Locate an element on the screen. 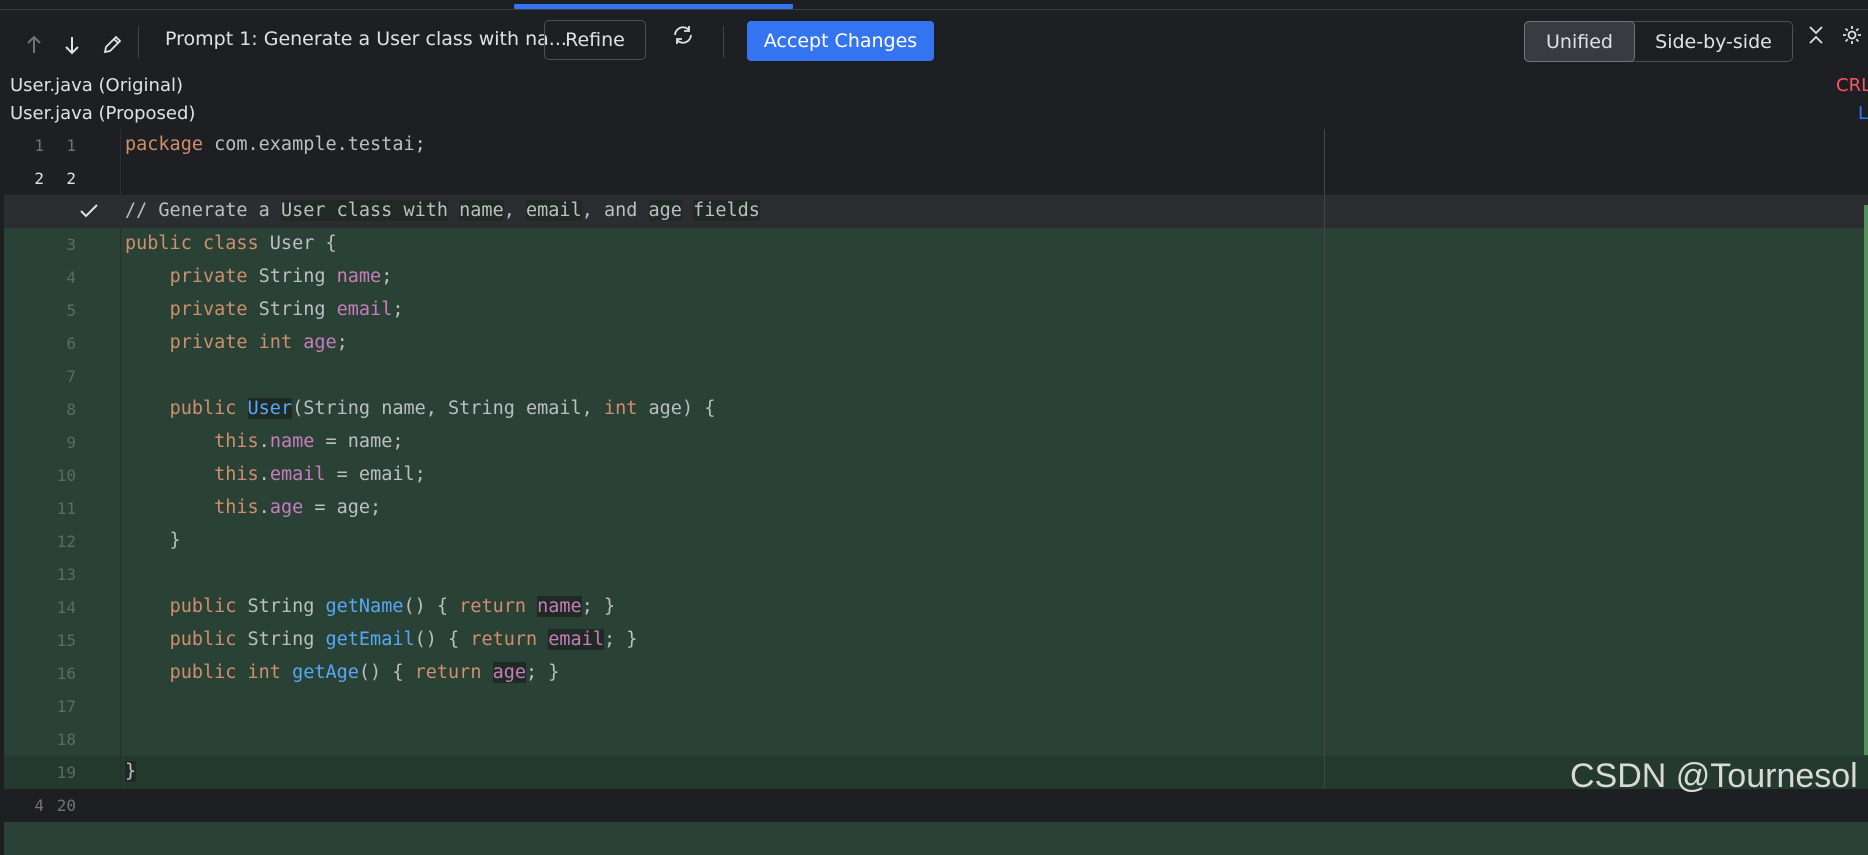 The image size is (1868, 855). proposed-line-number: 7 is located at coordinates (71, 376).